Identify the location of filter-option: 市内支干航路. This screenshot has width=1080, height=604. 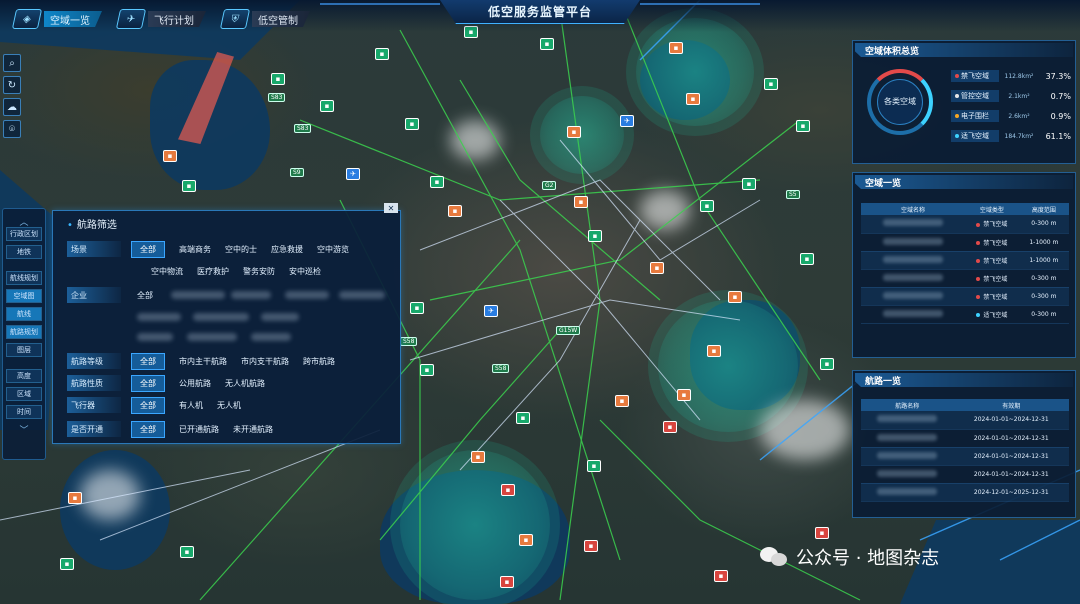
(265, 361).